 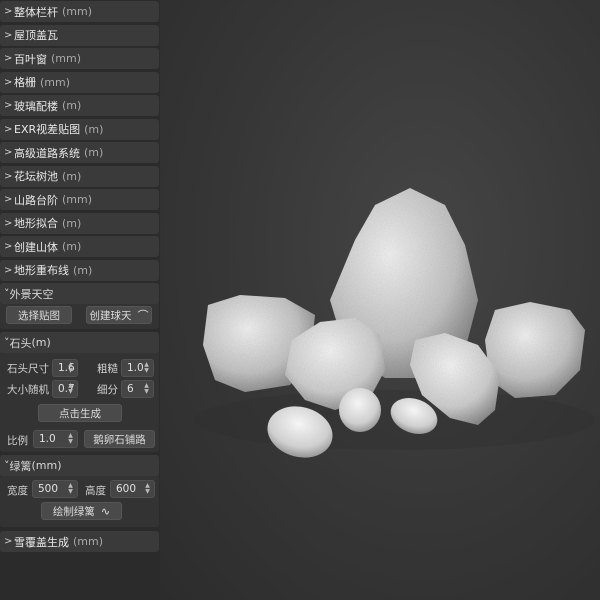 I want to click on section-row: > 整体栏杆 (mm), so click(x=79, y=11).